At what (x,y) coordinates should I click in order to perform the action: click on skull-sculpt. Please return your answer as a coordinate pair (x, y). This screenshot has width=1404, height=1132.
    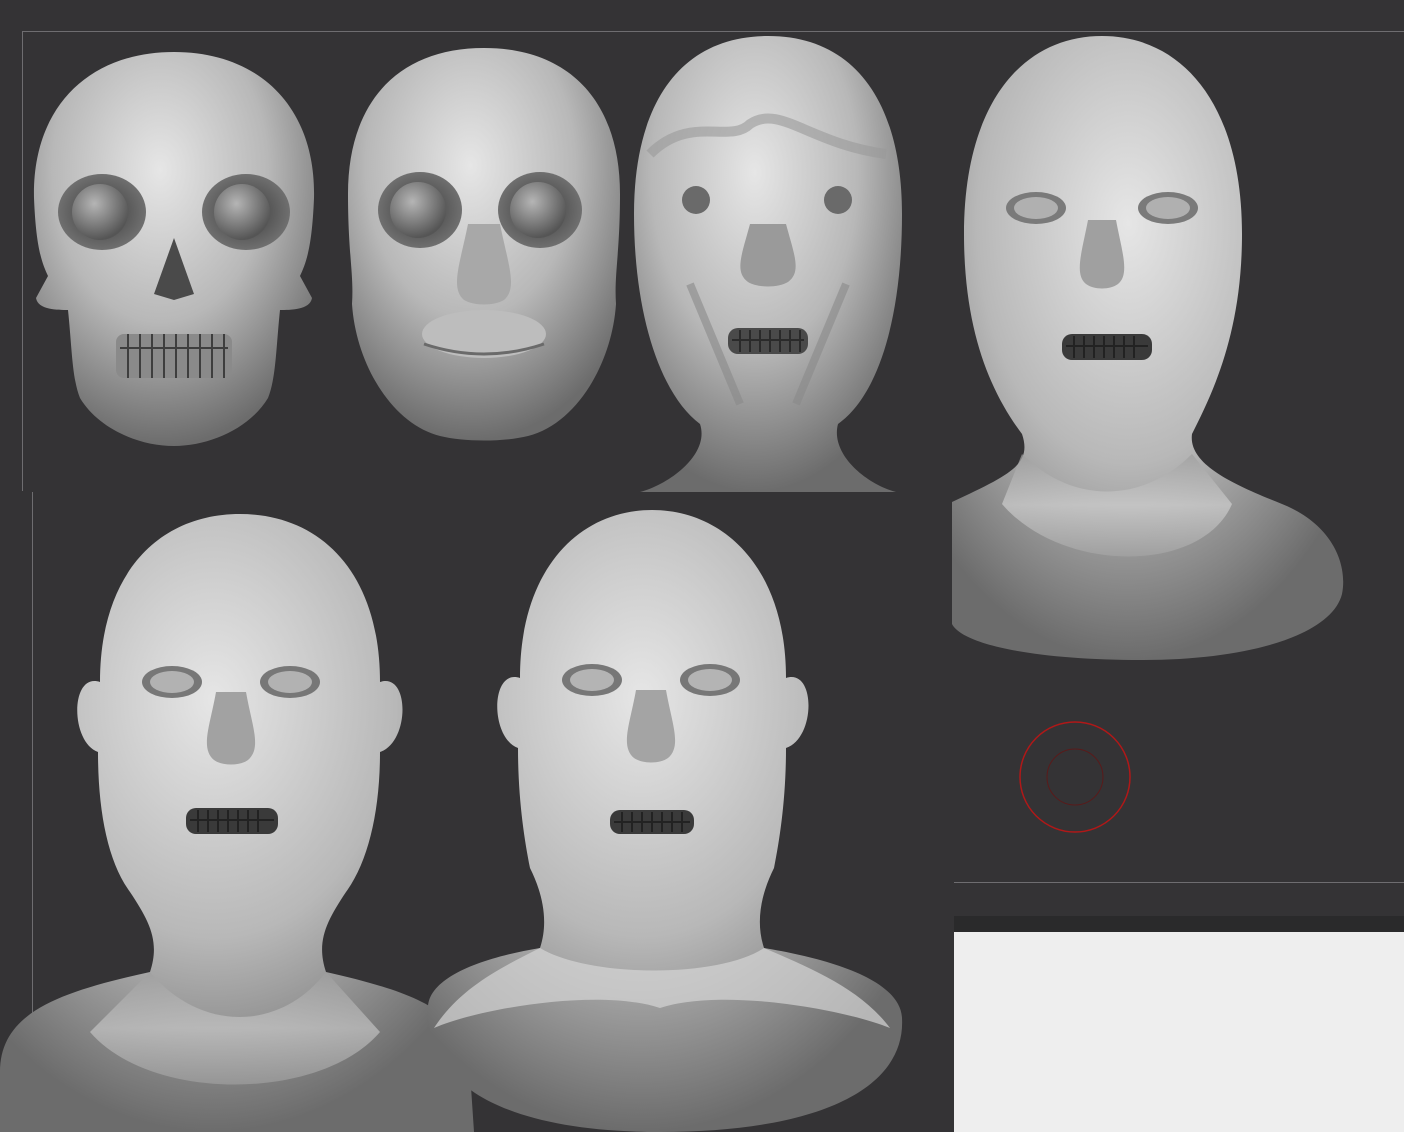
    Looking at the image, I should click on (174, 249).